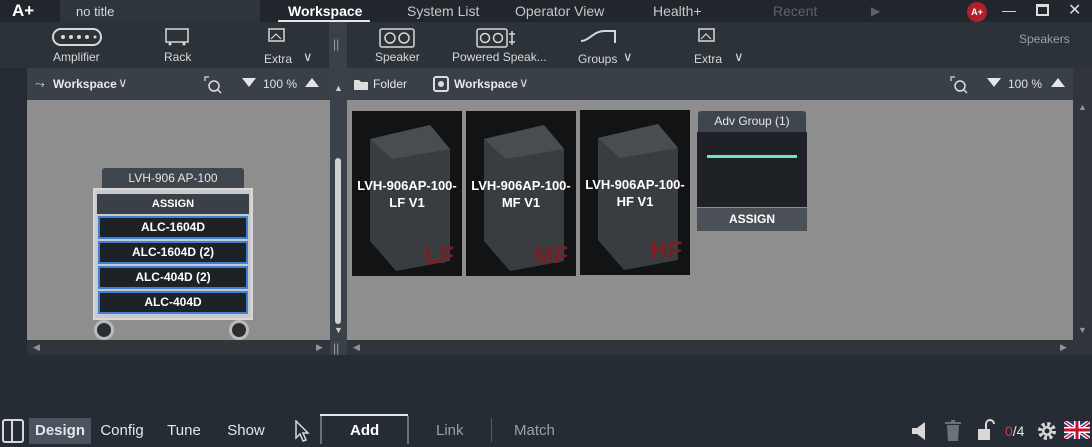 The height and width of the screenshot is (447, 1092). What do you see at coordinates (1025, 84) in the screenshot?
I see `right-zoom-level: 100 %` at bounding box center [1025, 84].